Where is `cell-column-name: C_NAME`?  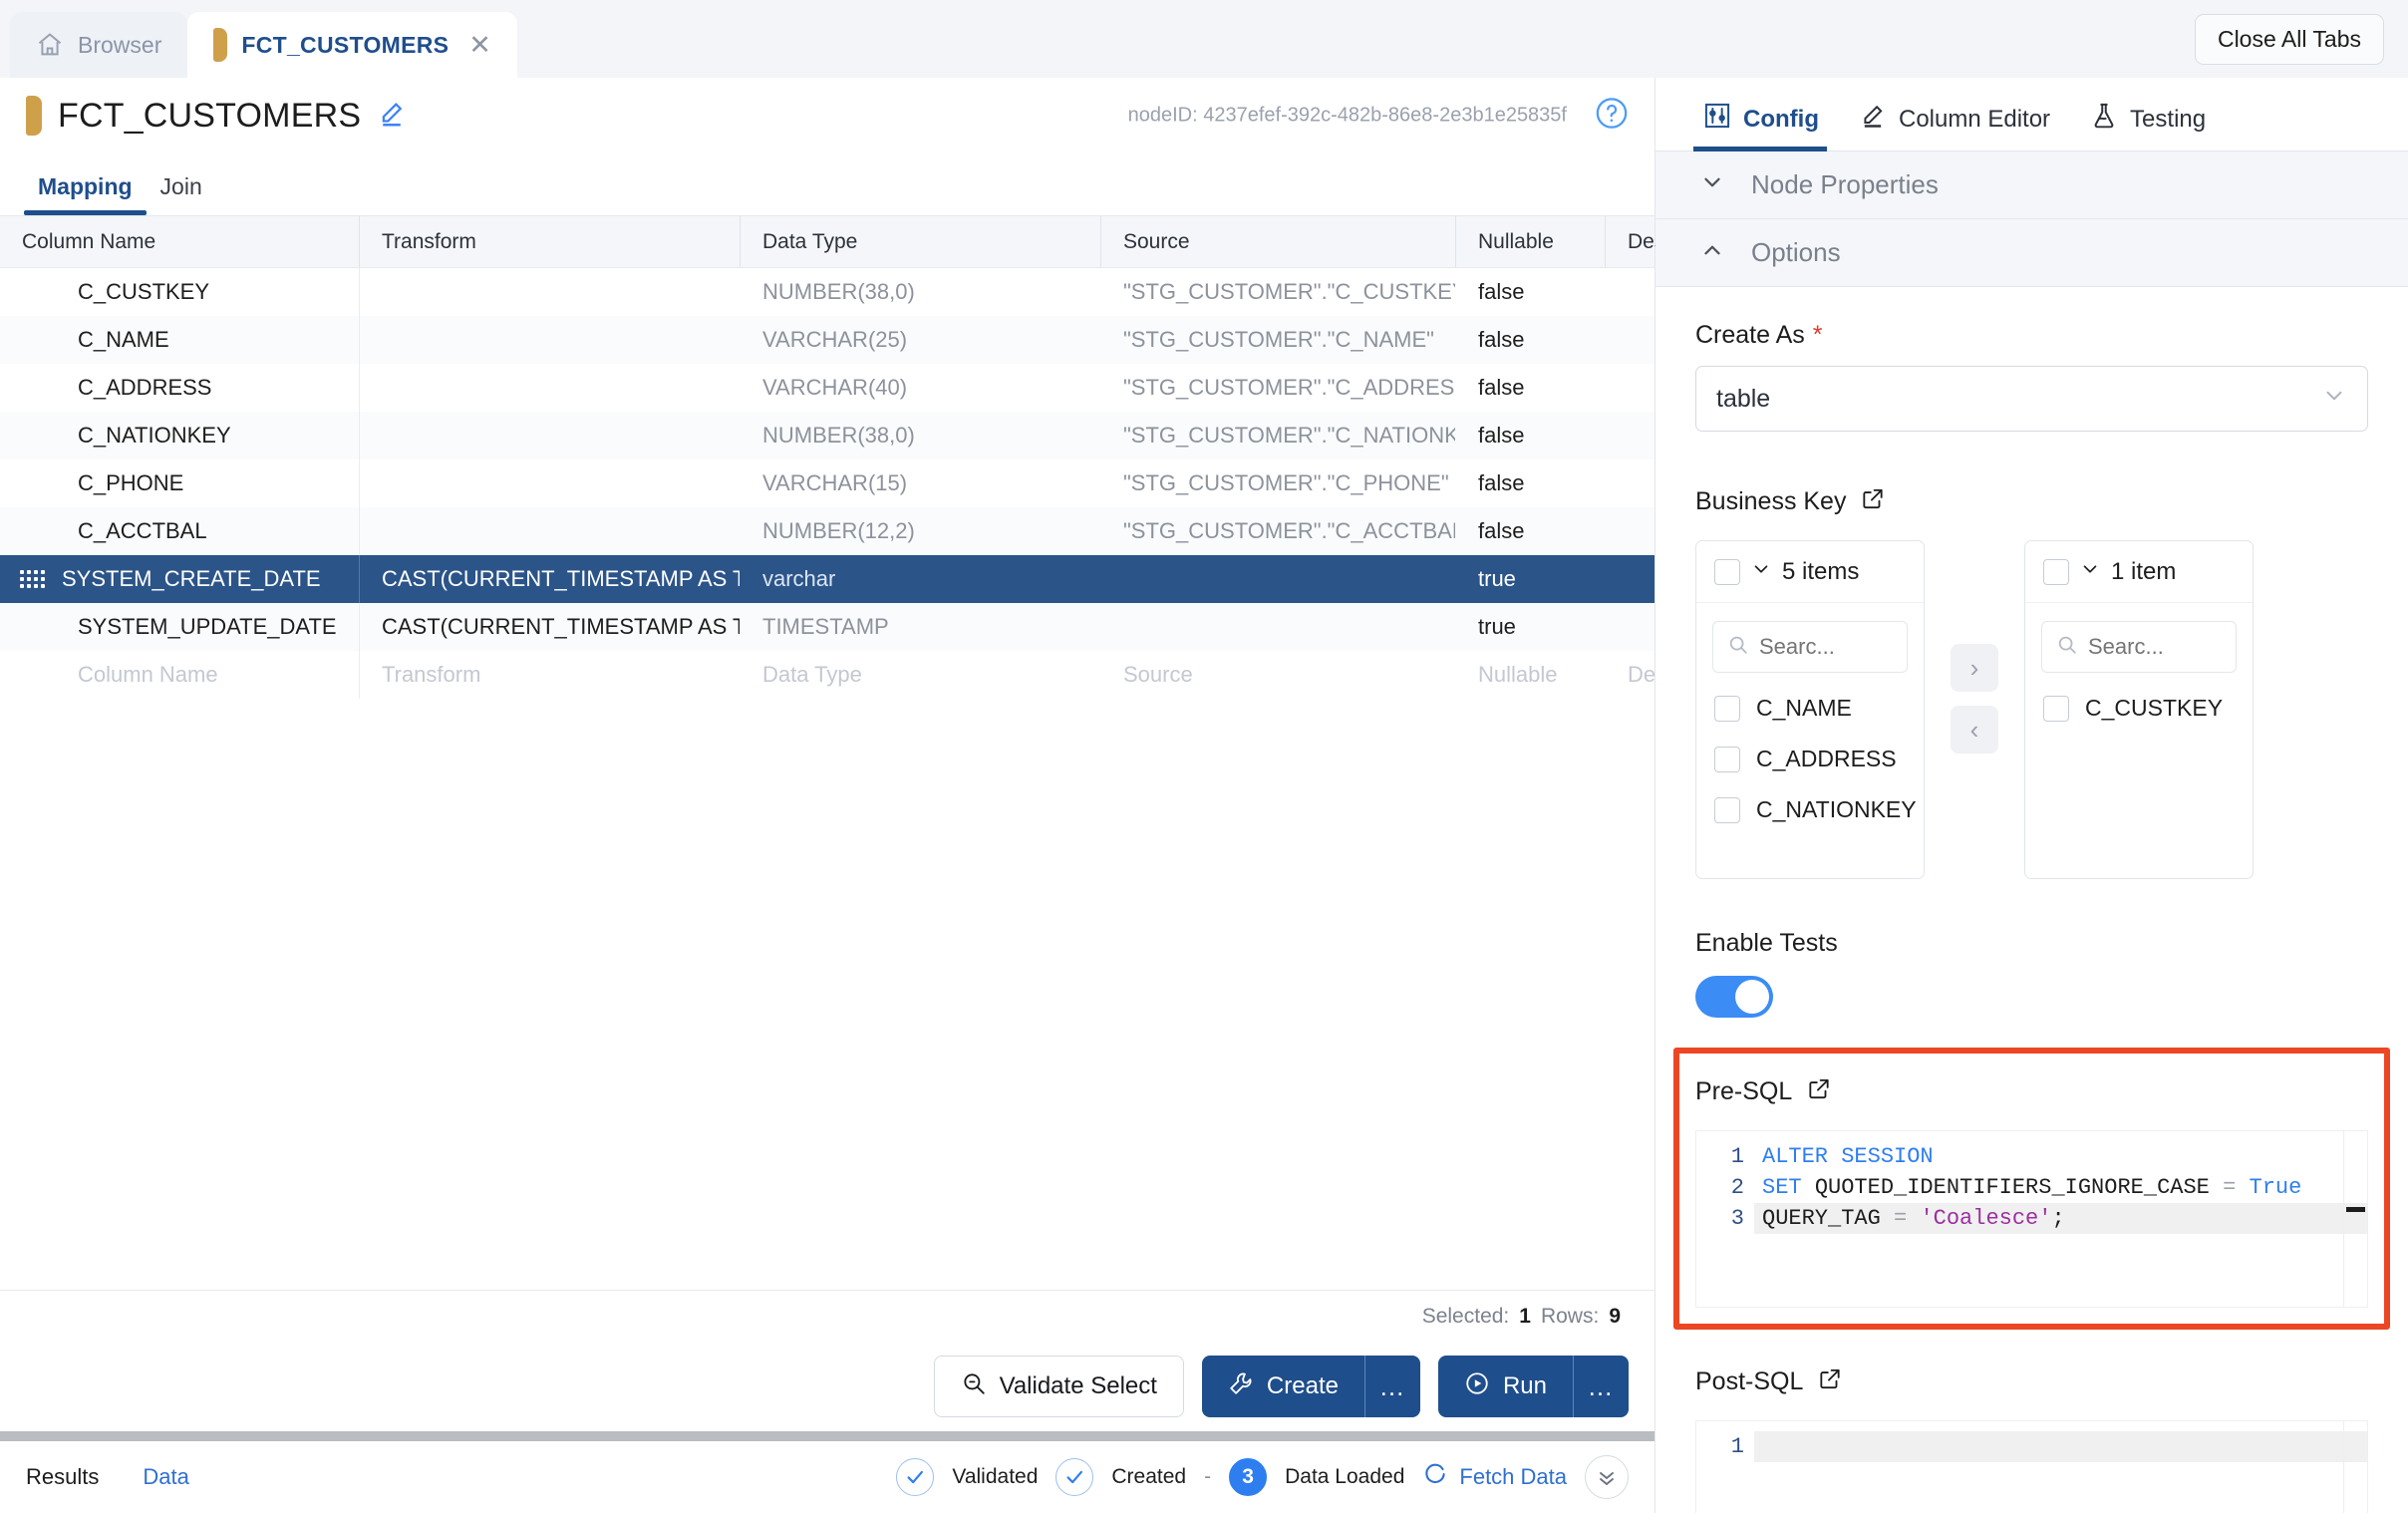
cell-column-name: C_NAME is located at coordinates (179, 340).